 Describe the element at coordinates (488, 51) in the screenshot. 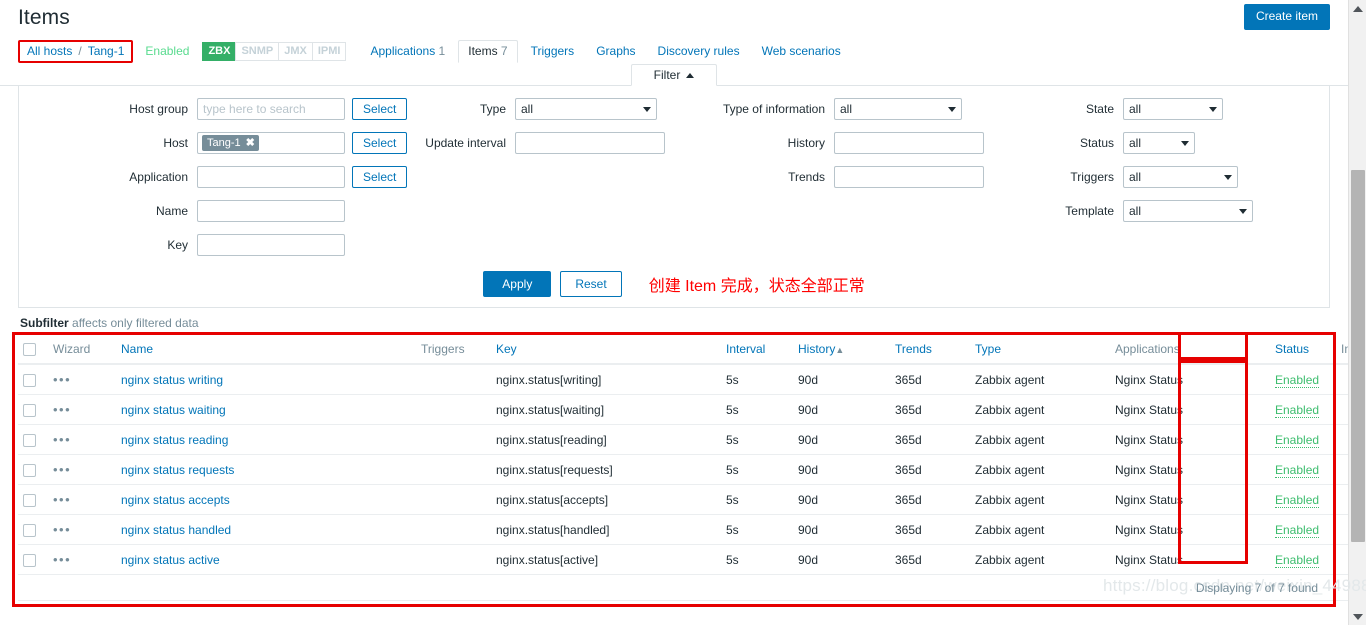

I see `object-tab-items: Items 7` at that location.